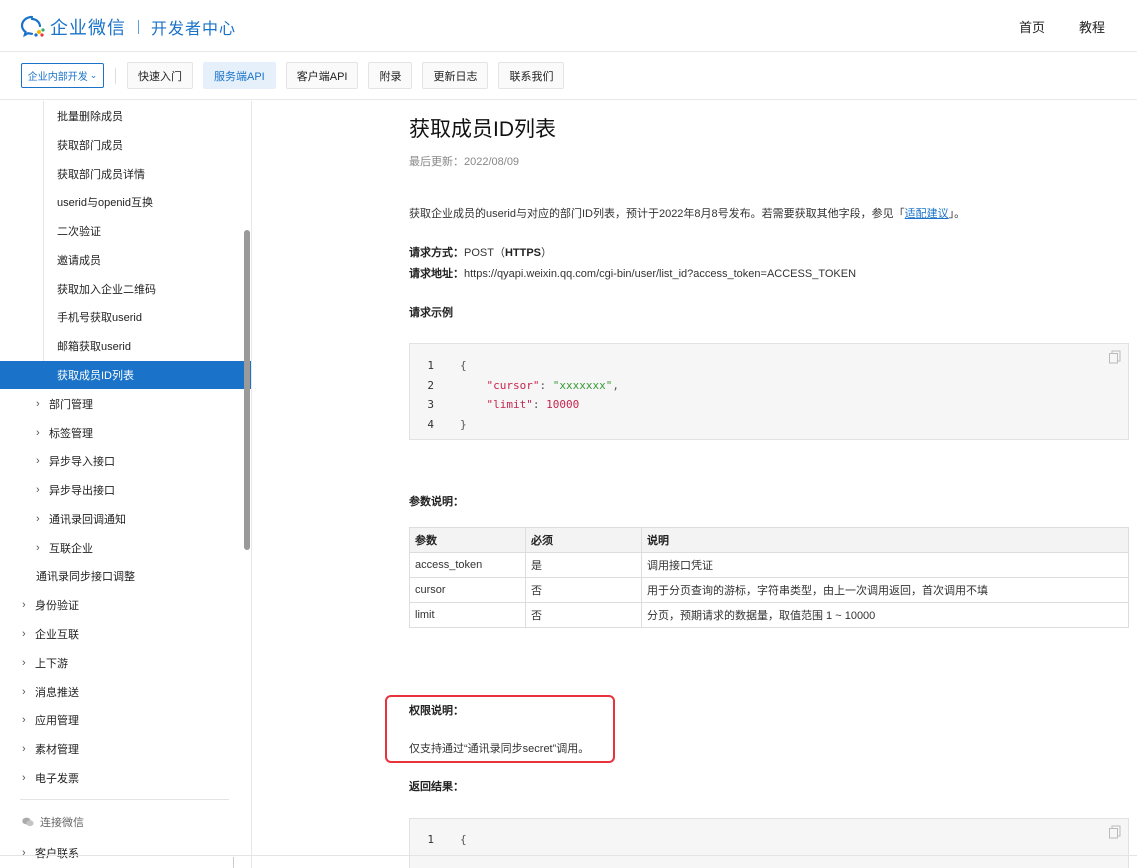 Image resolution: width=1137 pixels, height=868 pixels. Describe the element at coordinates (125, 375) in the screenshot. I see `sidebar-item-member-id-list: 获取成员ID列表` at that location.